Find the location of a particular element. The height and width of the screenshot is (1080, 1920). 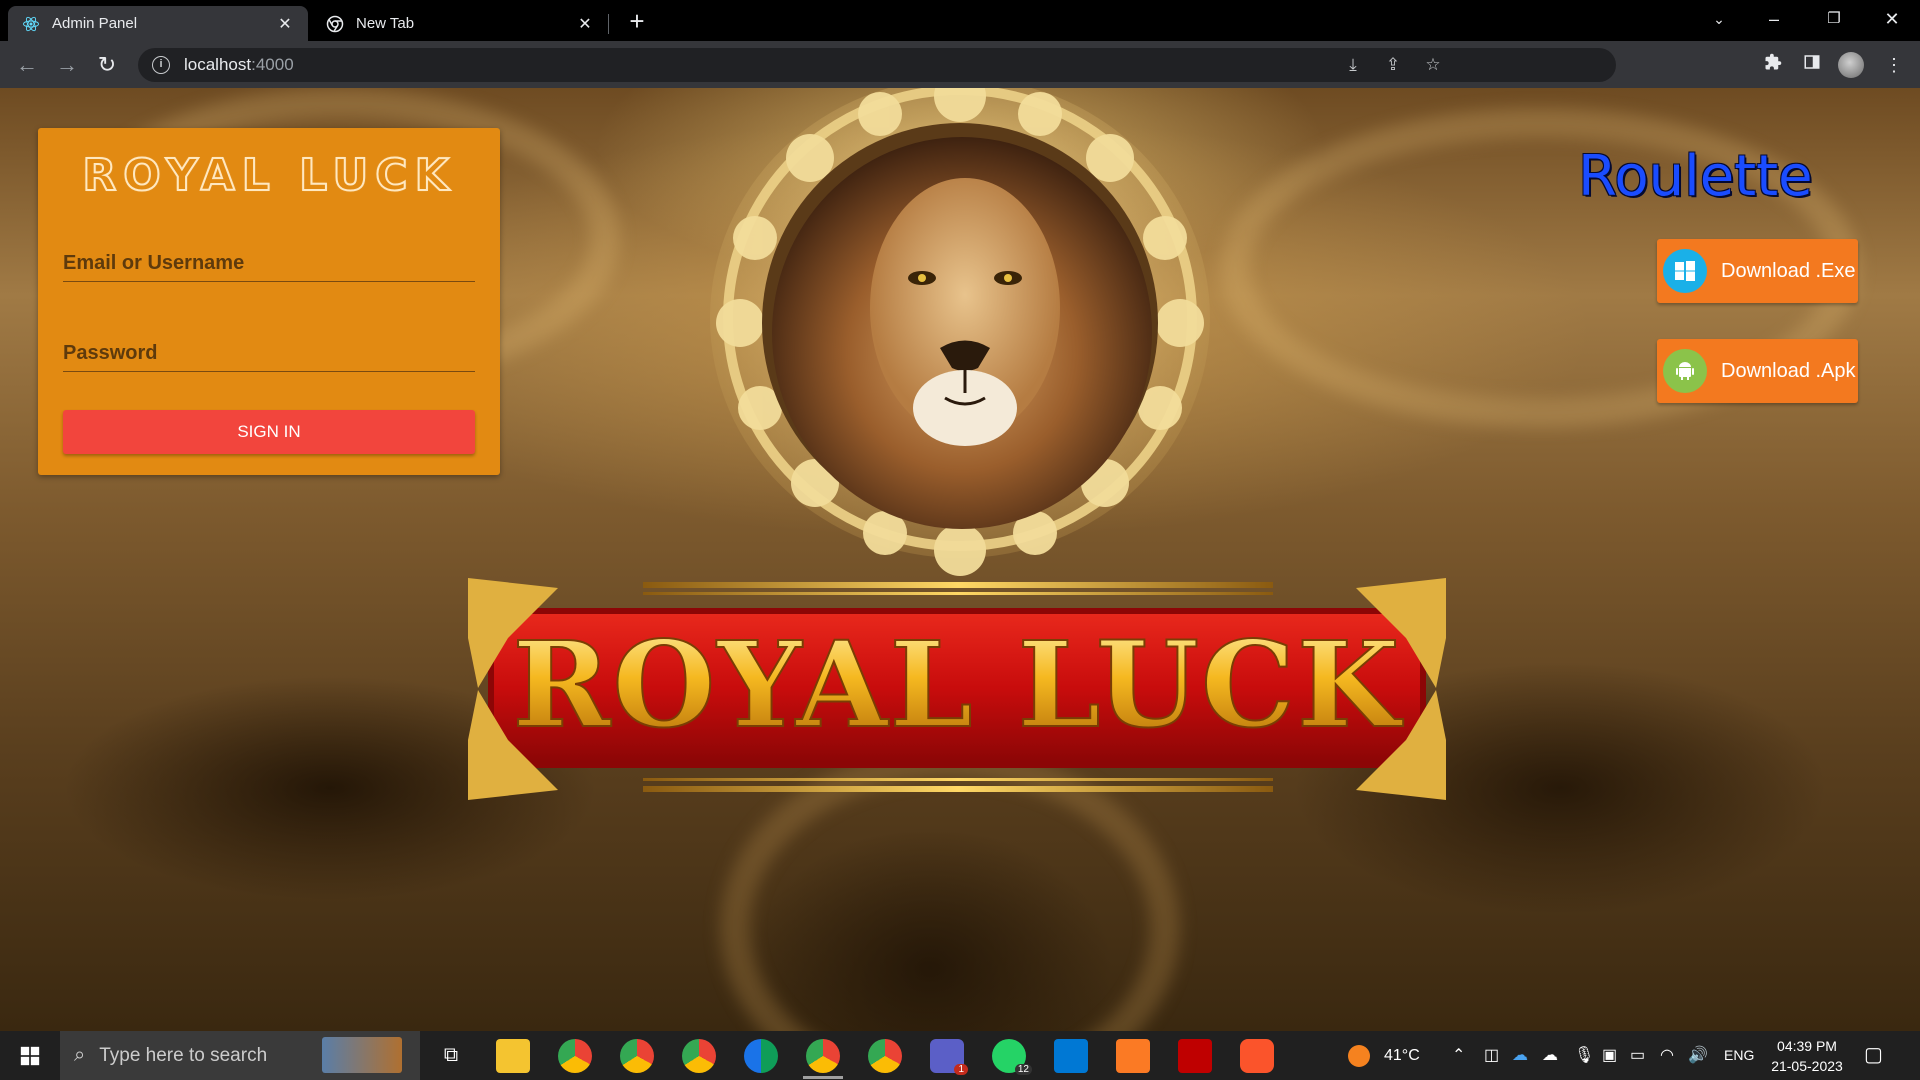

clock: 04:39 PM 21-05-2023 is located at coordinates (1807, 1054).